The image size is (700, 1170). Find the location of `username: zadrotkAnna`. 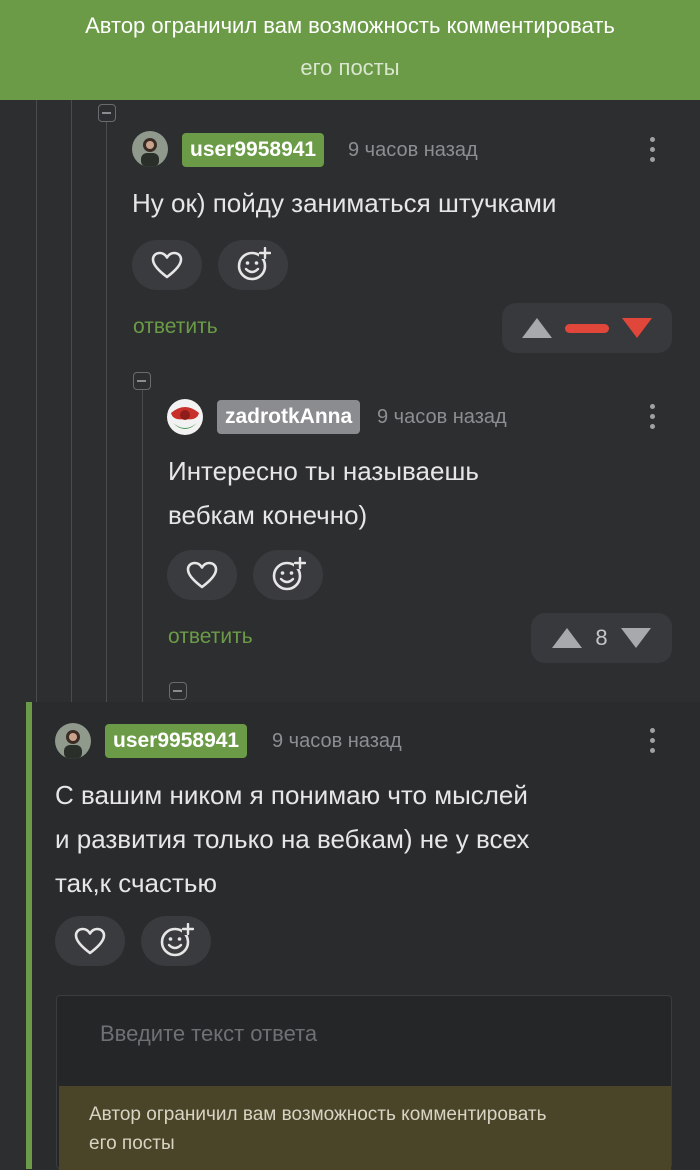

username: zadrotkAnna is located at coordinates (289, 417).